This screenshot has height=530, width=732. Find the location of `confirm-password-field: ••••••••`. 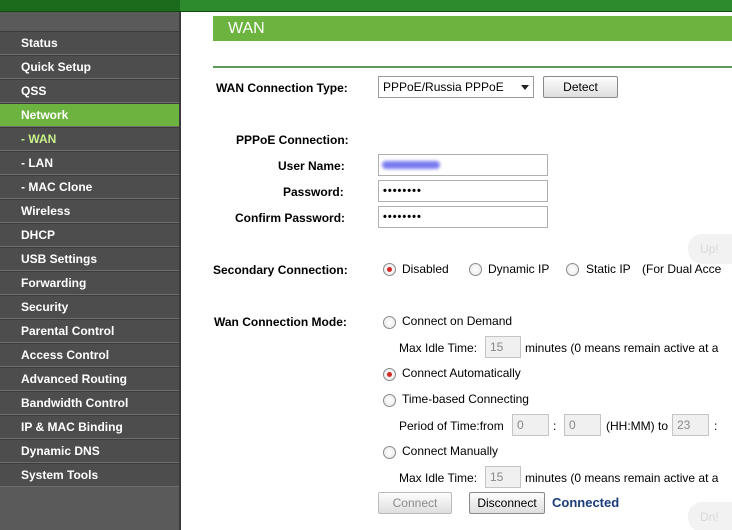

confirm-password-field: •••••••• is located at coordinates (463, 217).